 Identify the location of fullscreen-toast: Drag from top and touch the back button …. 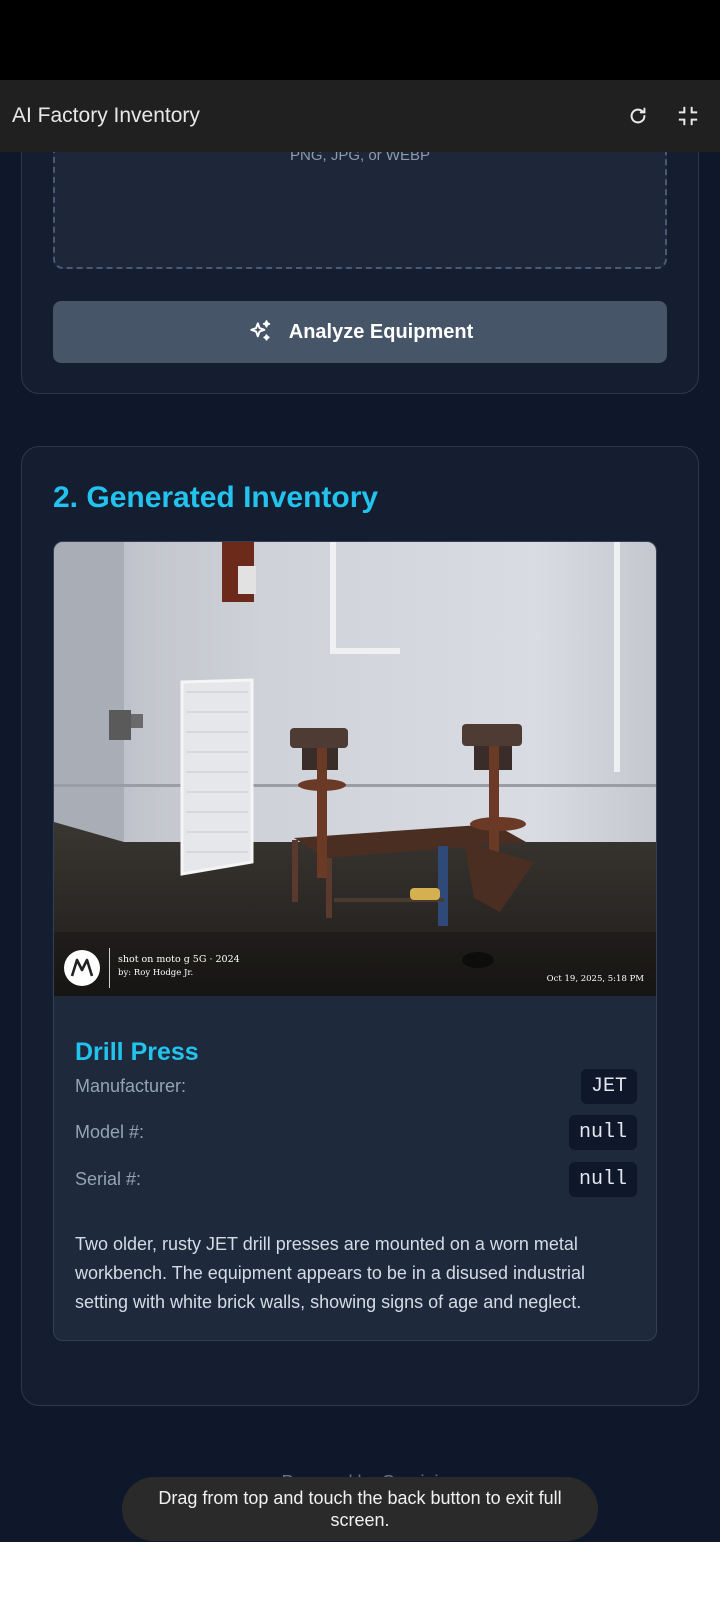
(360, 1509).